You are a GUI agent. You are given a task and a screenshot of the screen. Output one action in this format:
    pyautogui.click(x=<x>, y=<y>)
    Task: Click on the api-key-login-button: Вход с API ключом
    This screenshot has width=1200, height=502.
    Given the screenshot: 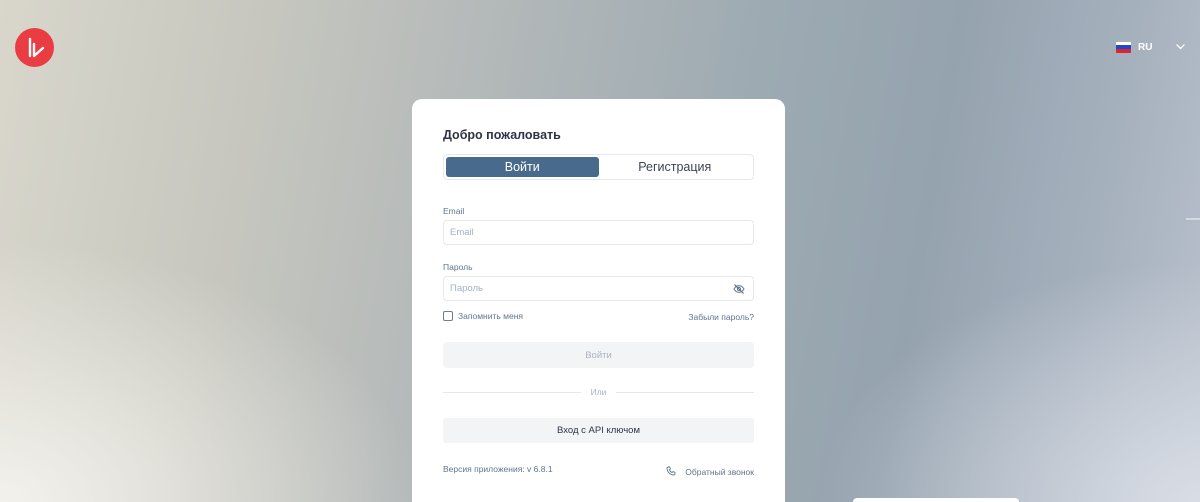 What is the action you would take?
    pyautogui.click(x=598, y=430)
    